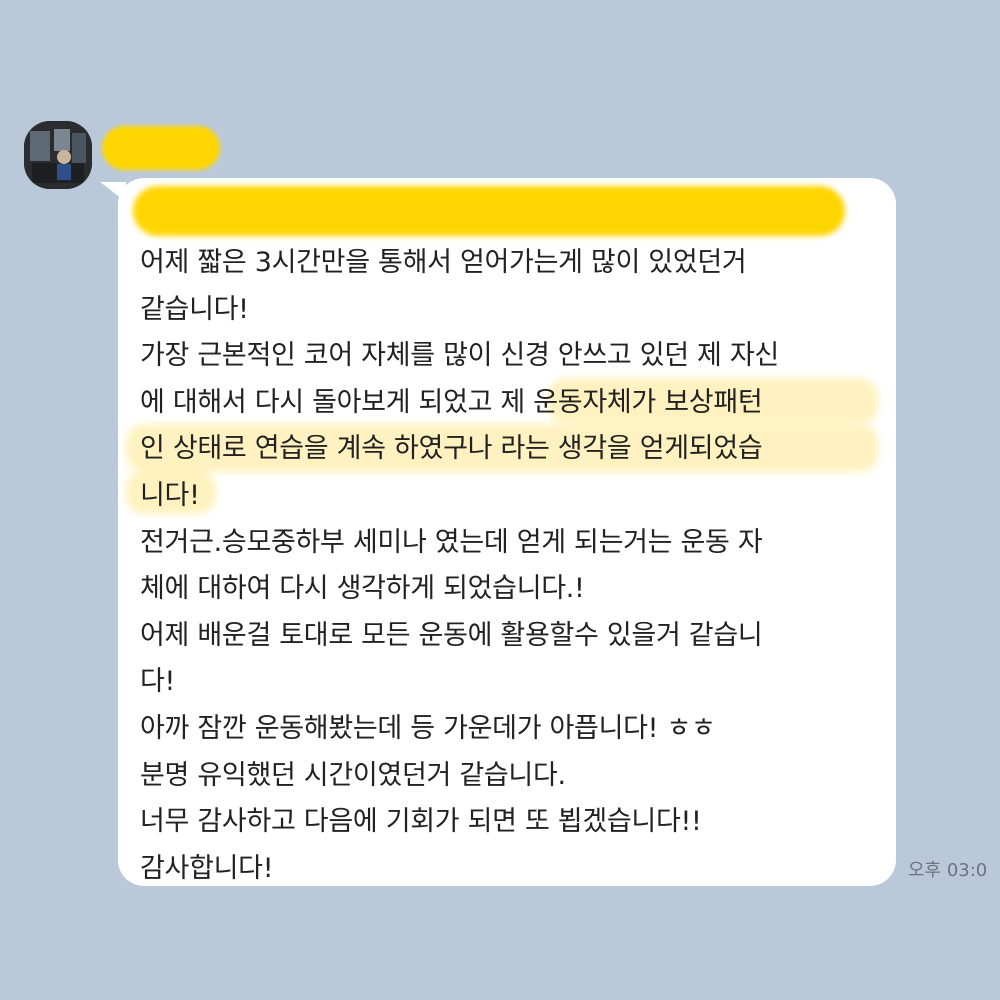 Image resolution: width=1000 pixels, height=1000 pixels. Describe the element at coordinates (428, 728) in the screenshot. I see `message-line: 아까 잠깐 운동해봤는데 등 가운데가 아픕니다! ㅎㅎ` at that location.